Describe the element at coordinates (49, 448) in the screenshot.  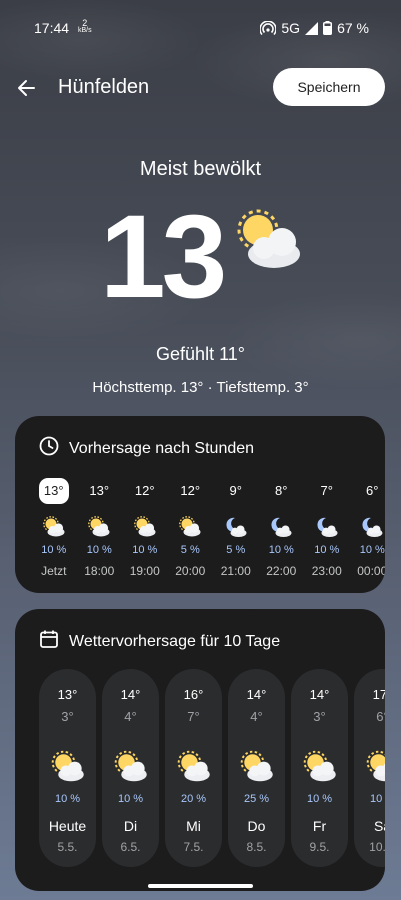
I see `clock-icon` at that location.